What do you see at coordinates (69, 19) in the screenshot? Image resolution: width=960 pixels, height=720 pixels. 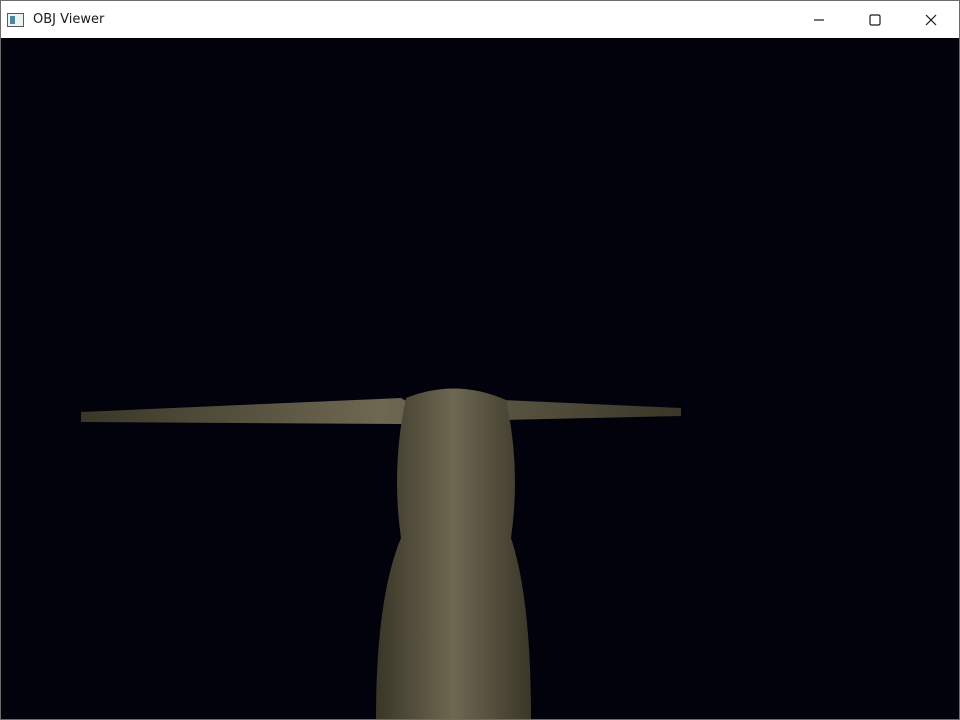 I see `window-title: OBJ Viewer` at bounding box center [69, 19].